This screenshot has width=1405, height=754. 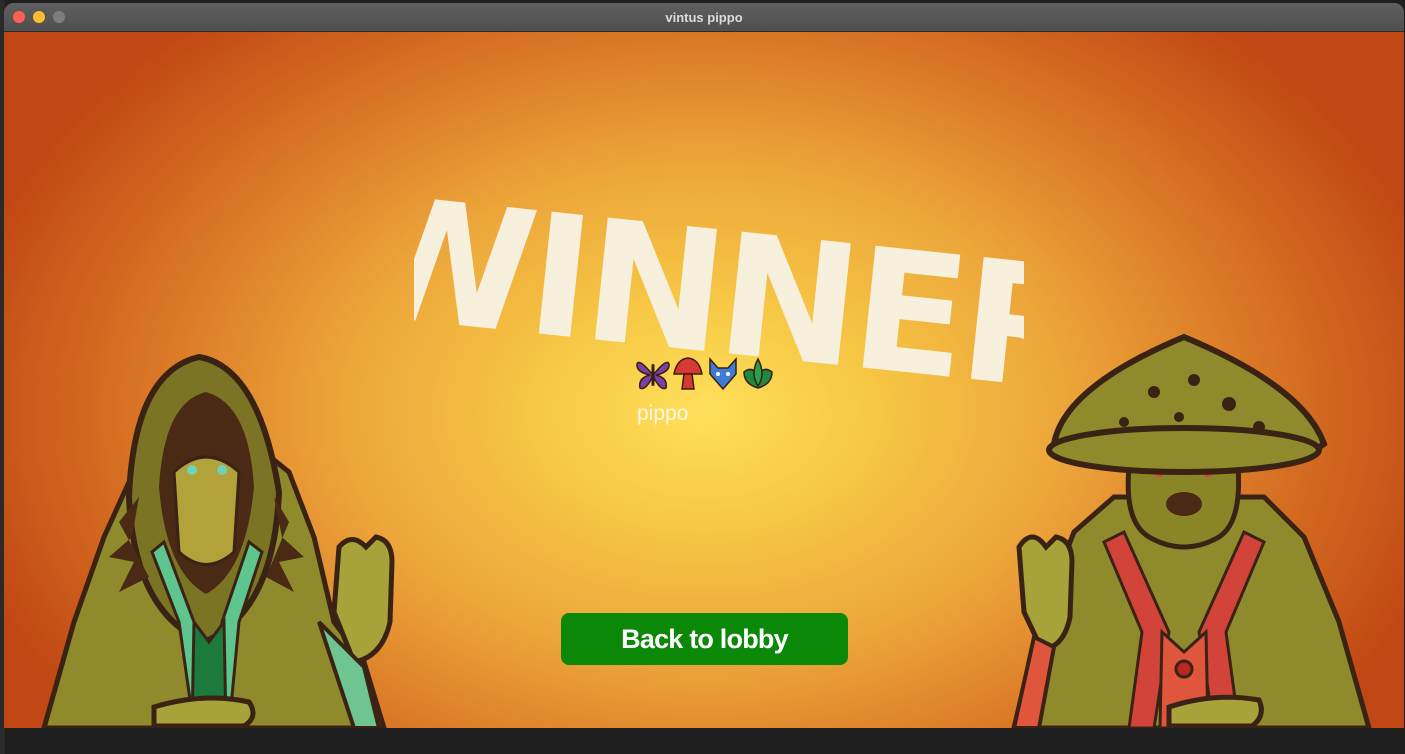 I want to click on winner-icons, so click(x=705, y=374).